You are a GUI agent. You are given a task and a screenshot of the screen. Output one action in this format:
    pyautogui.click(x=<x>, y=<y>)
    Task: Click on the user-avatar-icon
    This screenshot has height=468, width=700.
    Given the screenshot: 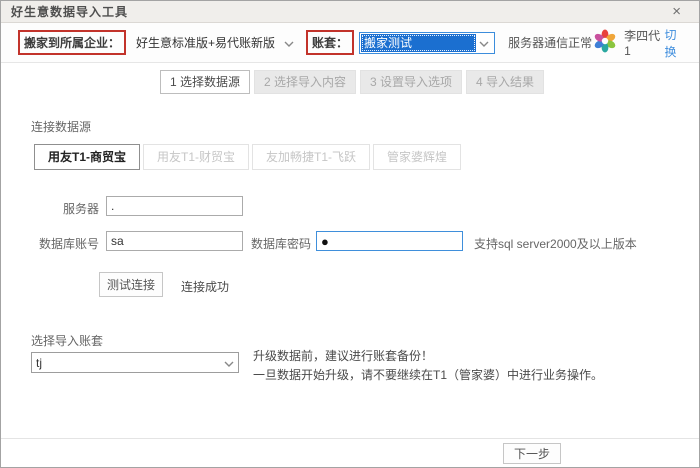 What is the action you would take?
    pyautogui.click(x=605, y=42)
    